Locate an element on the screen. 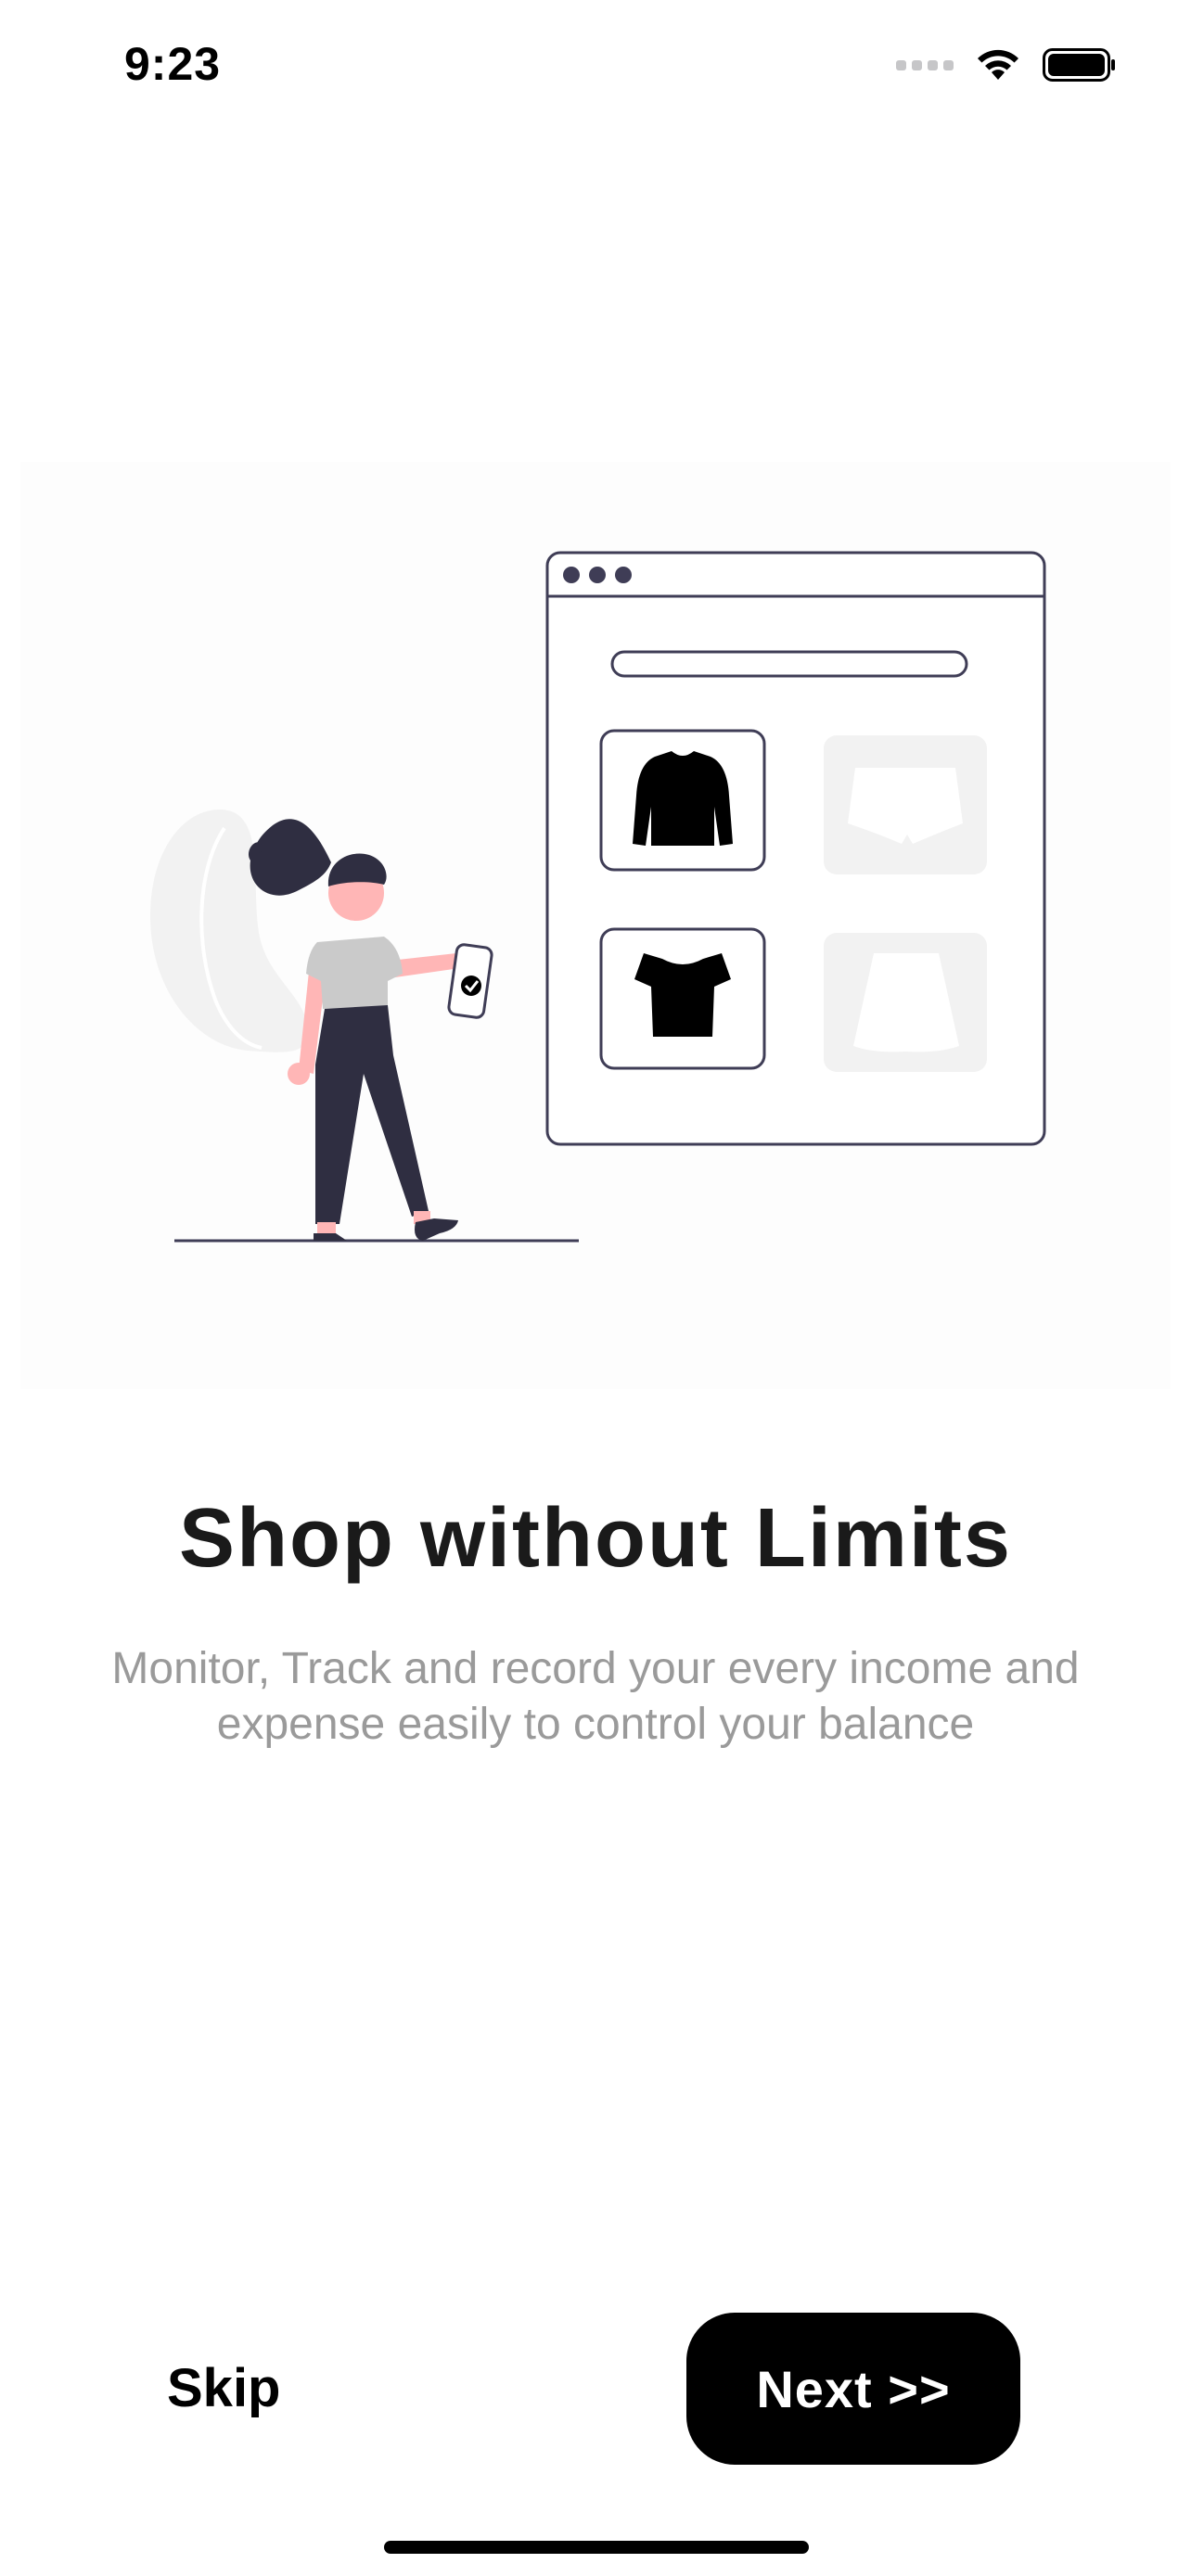 The image size is (1191, 2576). status-bar: 9:23 is located at coordinates (595, 69).